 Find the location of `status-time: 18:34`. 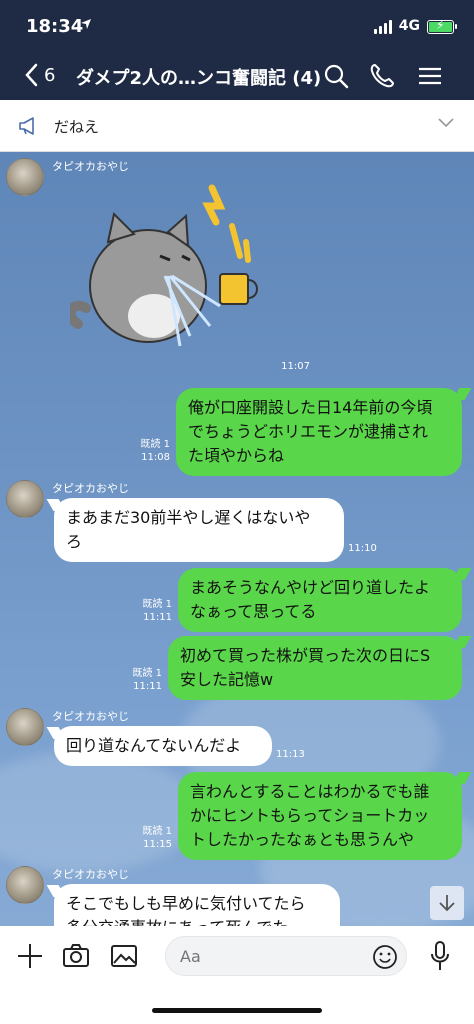

status-time: 18:34 is located at coordinates (55, 26).